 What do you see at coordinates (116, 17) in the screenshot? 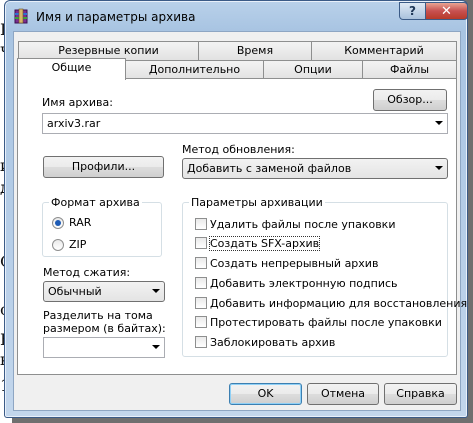
I see `window-title: Имя и параметры архива` at bounding box center [116, 17].